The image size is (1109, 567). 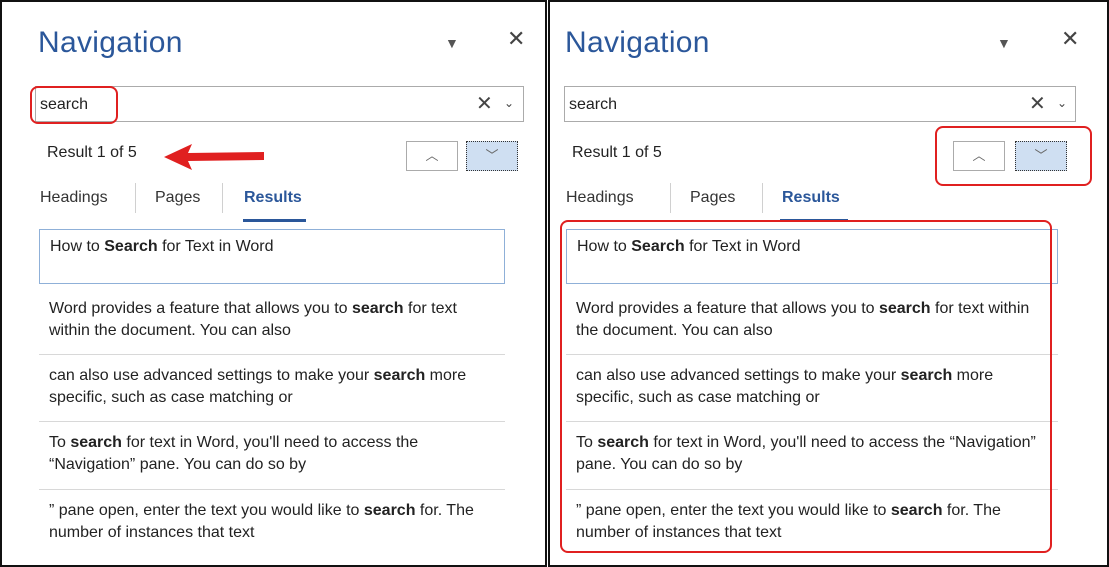 I want to click on previous-result-button: ︿, so click(x=432, y=156).